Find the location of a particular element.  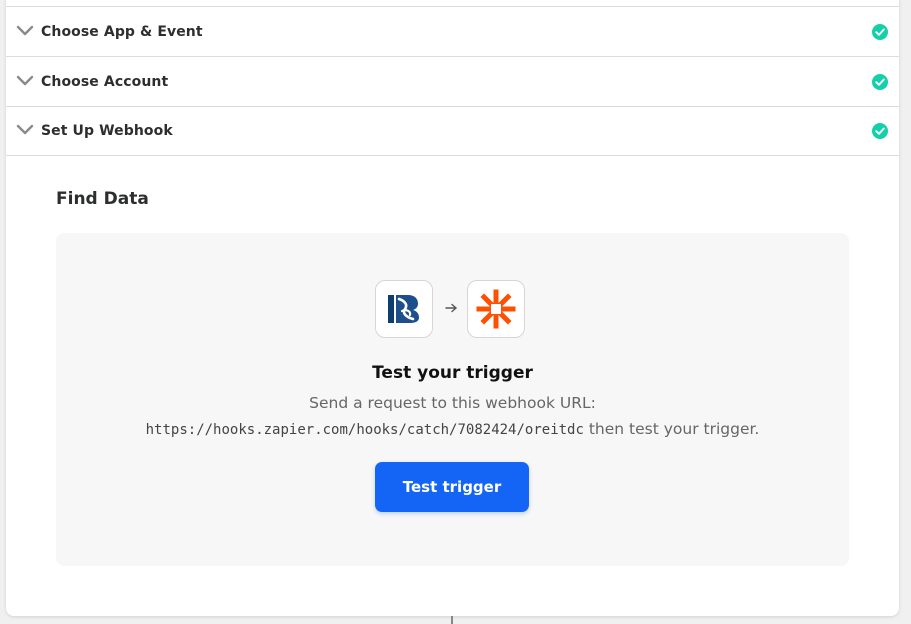

section-title: Choose Account is located at coordinates (105, 81).